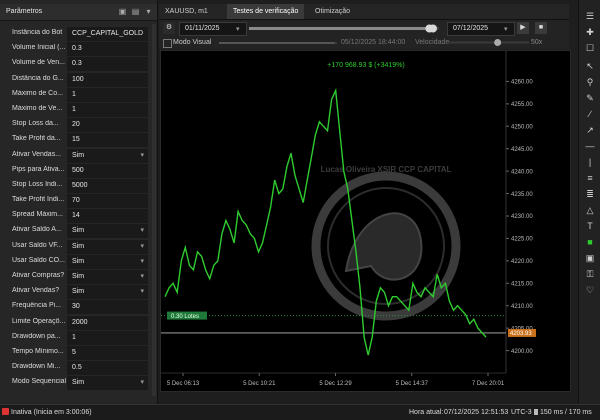 This screenshot has width=600, height=420. I want to click on visual-mode-checkbox, so click(167, 43).